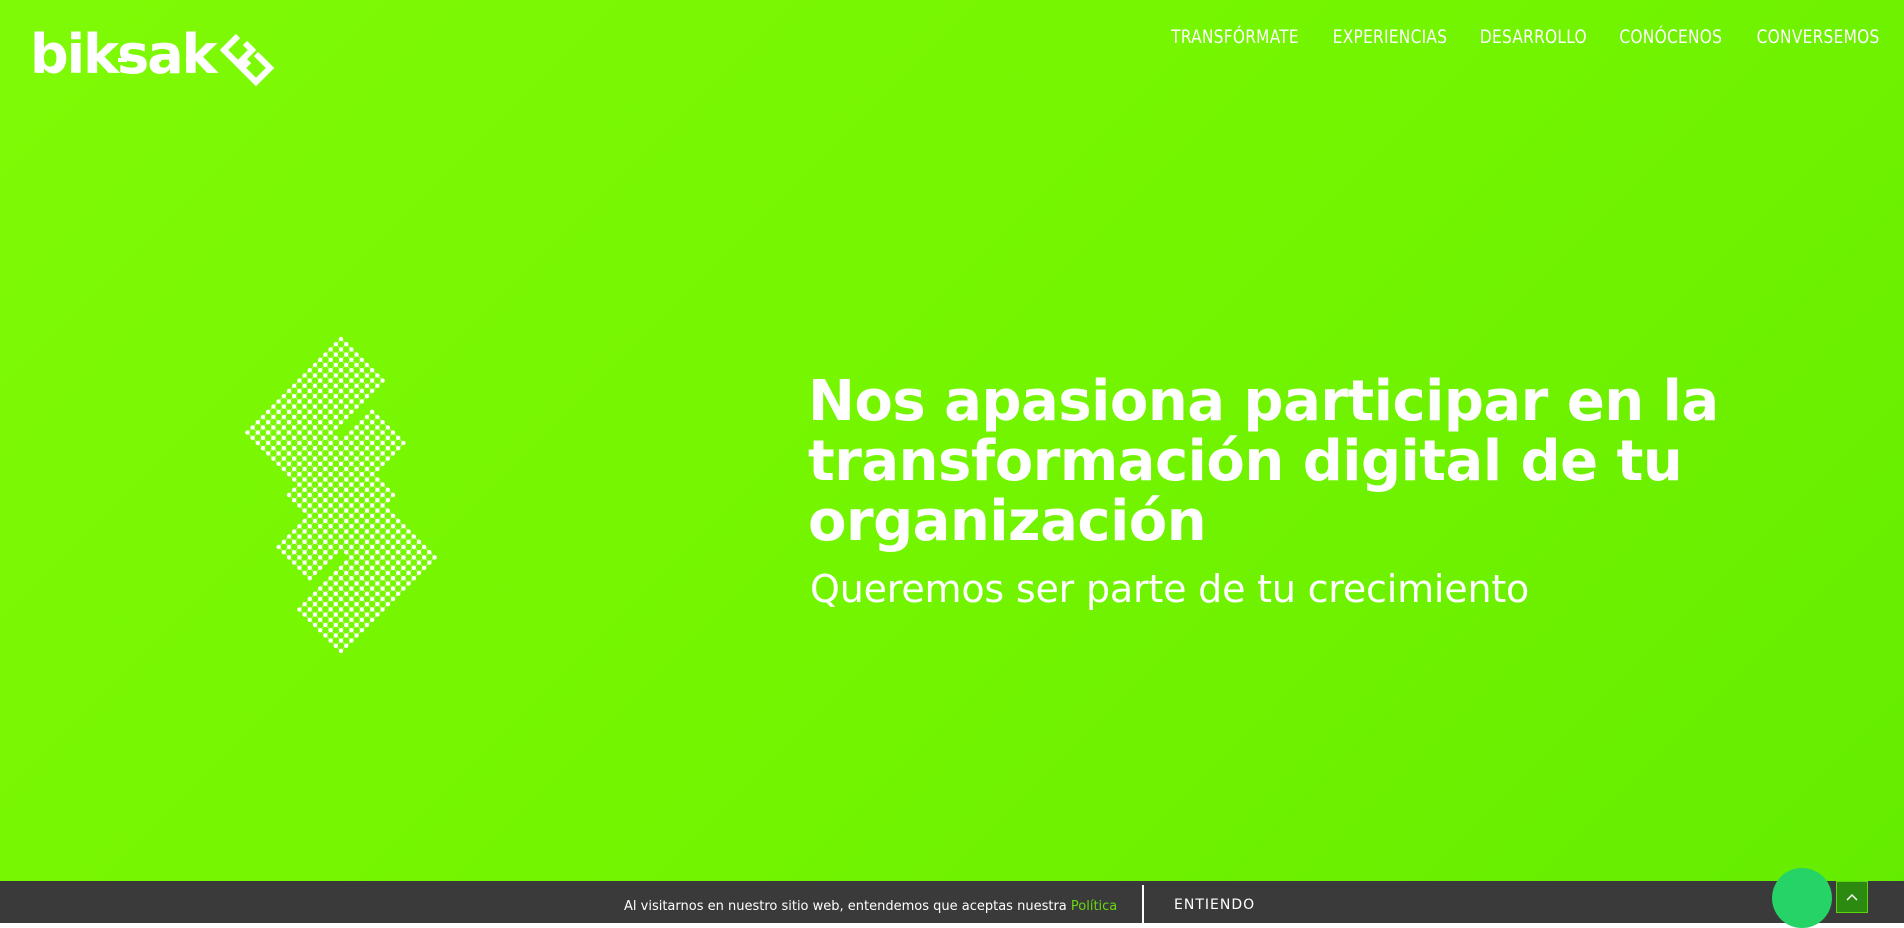 This screenshot has height=928, width=1904. I want to click on cookie-accept-button: ENTIENDO, so click(1214, 905).